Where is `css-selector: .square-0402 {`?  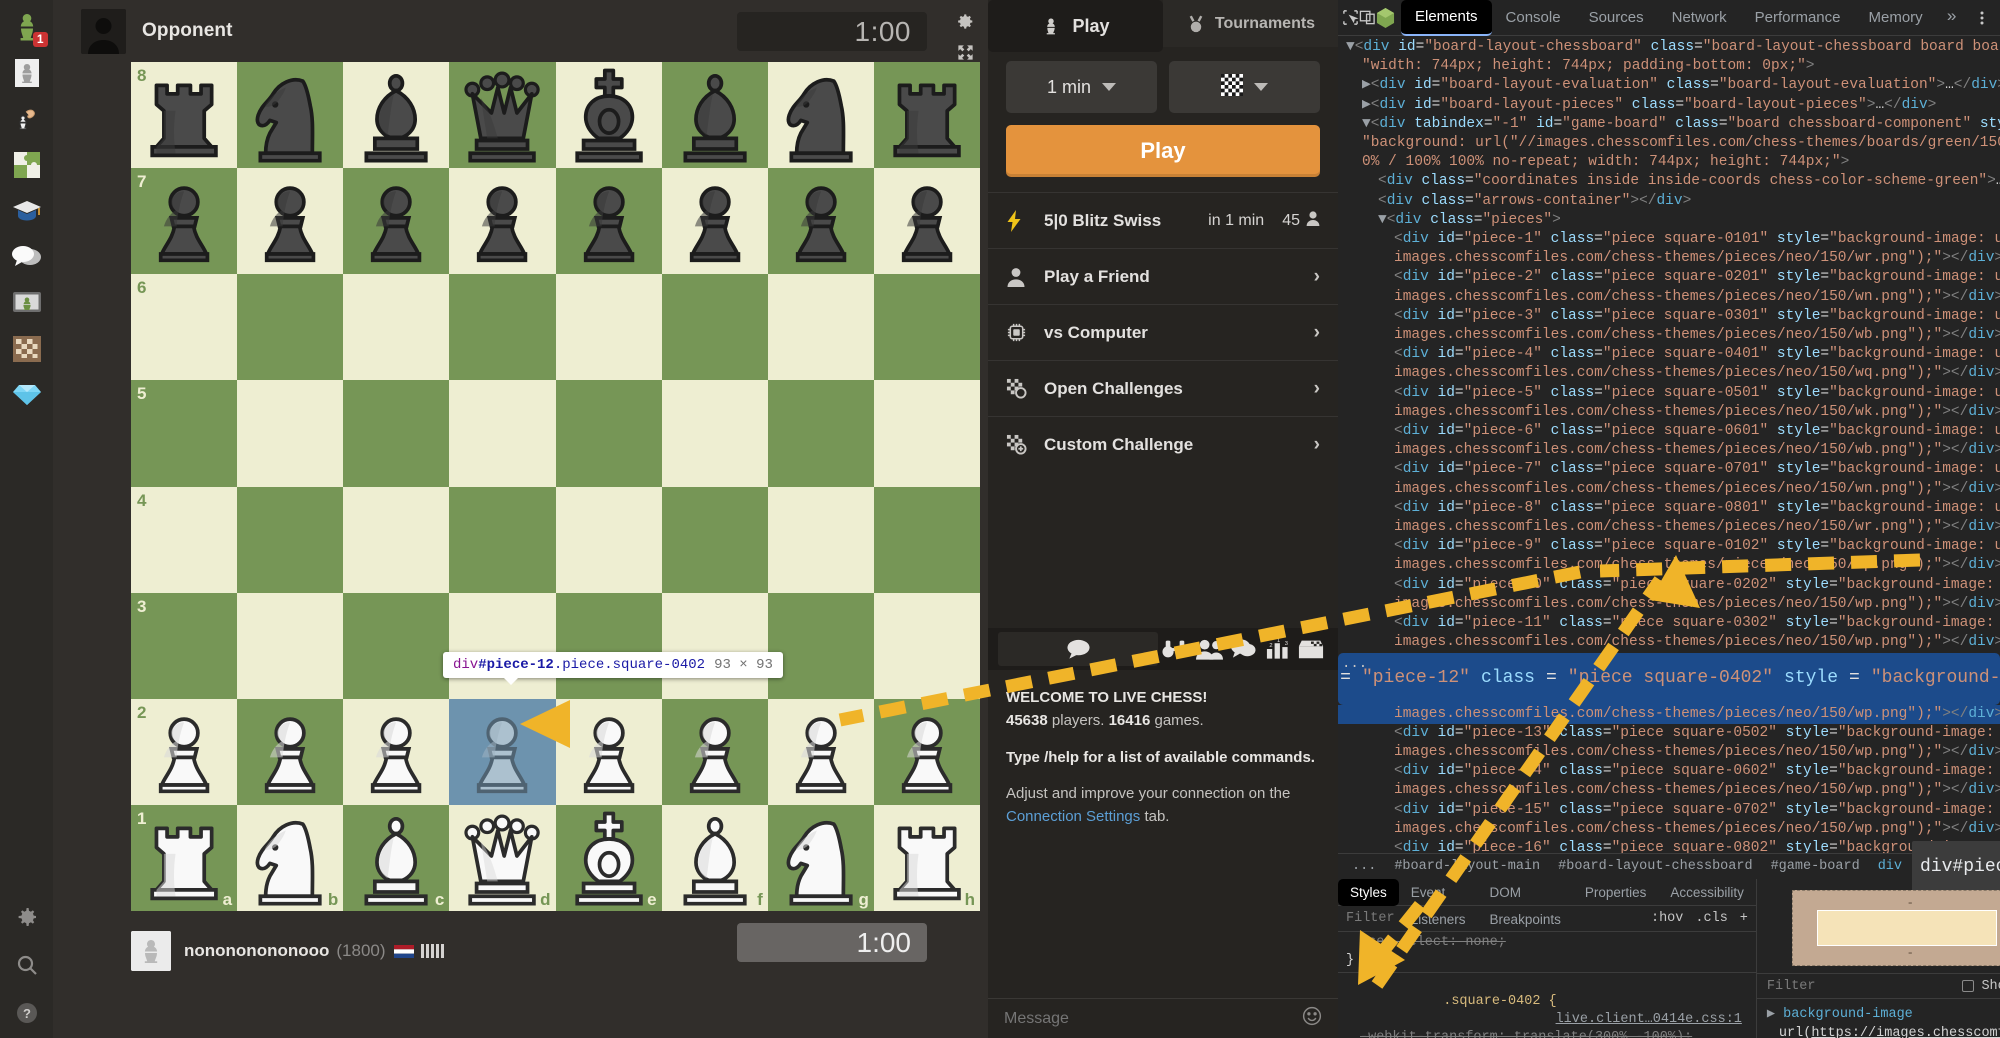
css-selector: .square-0402 { is located at coordinates (1499, 1001).